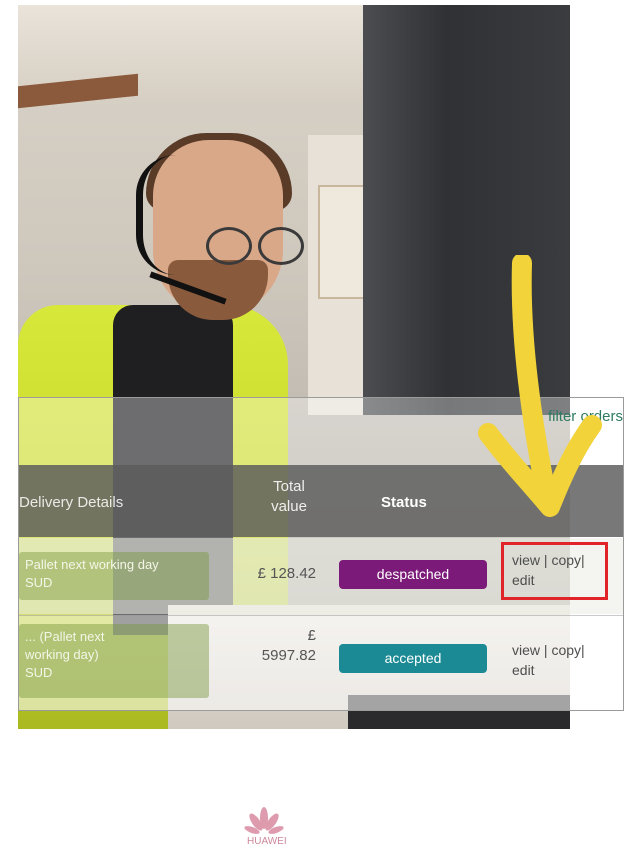  I want to click on glasses-right-lens, so click(281, 246).